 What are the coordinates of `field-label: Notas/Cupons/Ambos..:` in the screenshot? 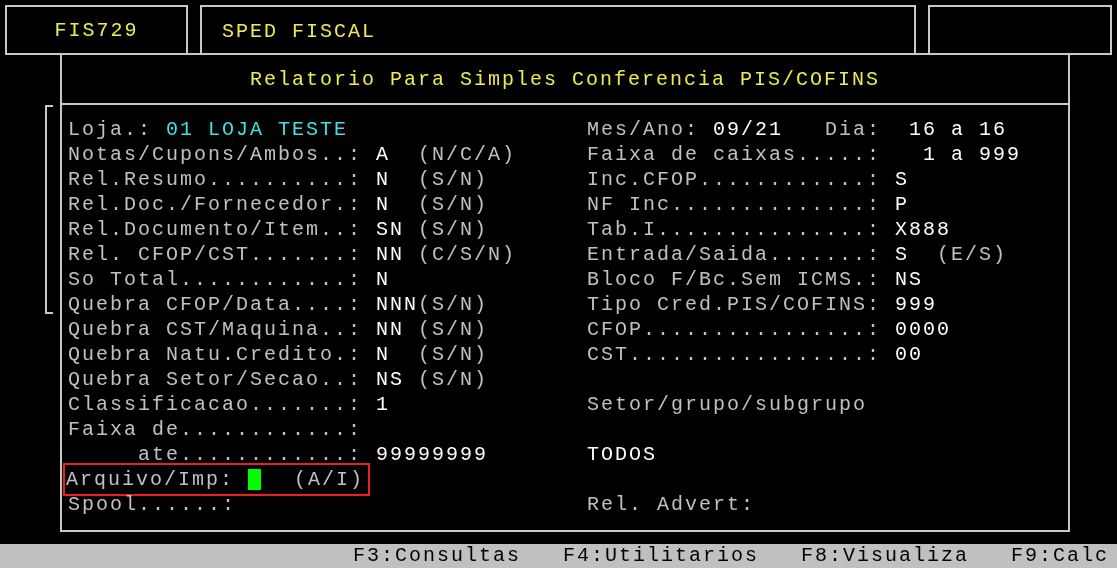 It's located at (215, 154).